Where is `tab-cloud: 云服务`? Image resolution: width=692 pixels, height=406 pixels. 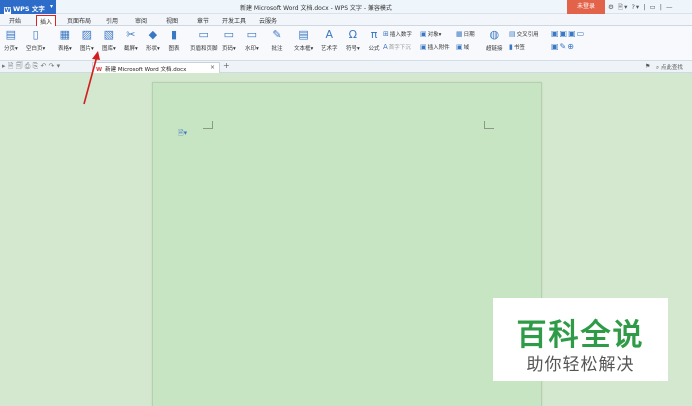
tab-cloud: 云服务 is located at coordinates (268, 20).